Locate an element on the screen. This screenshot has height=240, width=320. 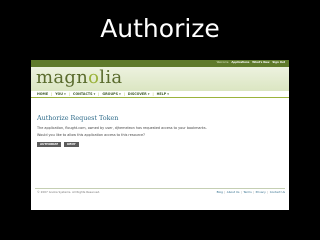
top-bar: Welcome Applications What's New Sign Out is located at coordinates (160, 63).